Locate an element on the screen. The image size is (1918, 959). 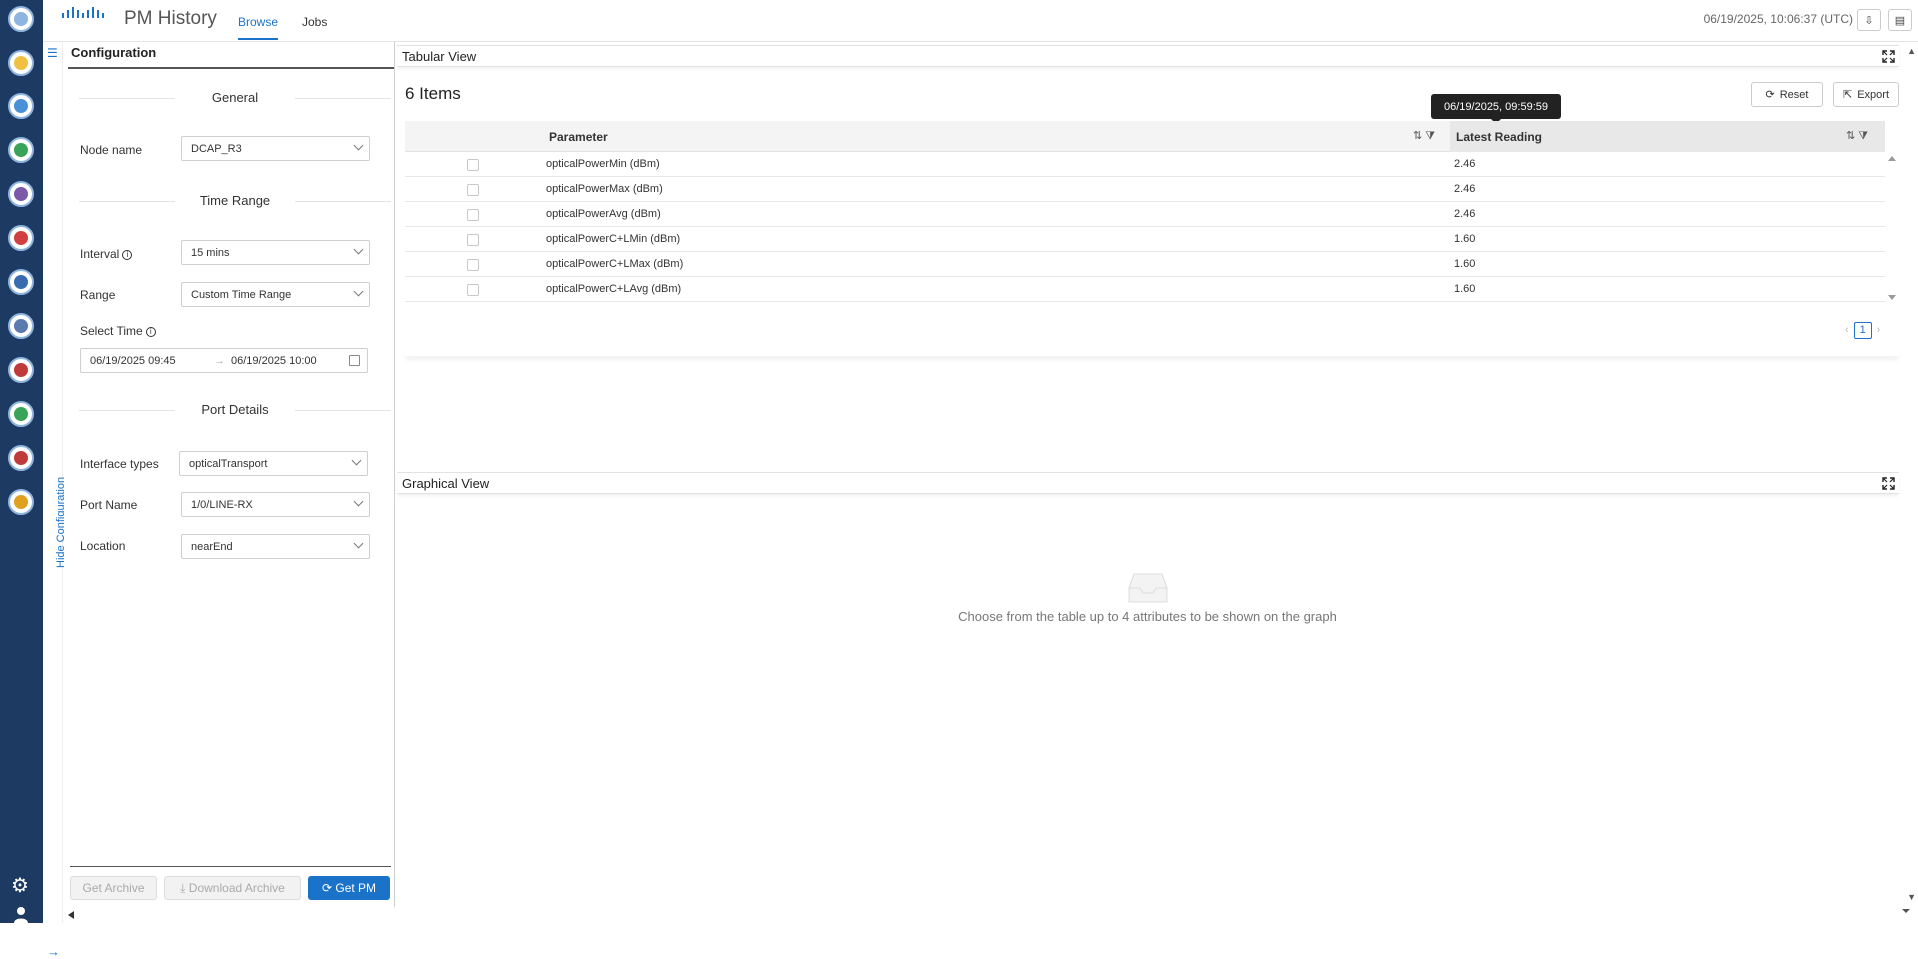
save-report-icon: ▤ is located at coordinates (1900, 20).